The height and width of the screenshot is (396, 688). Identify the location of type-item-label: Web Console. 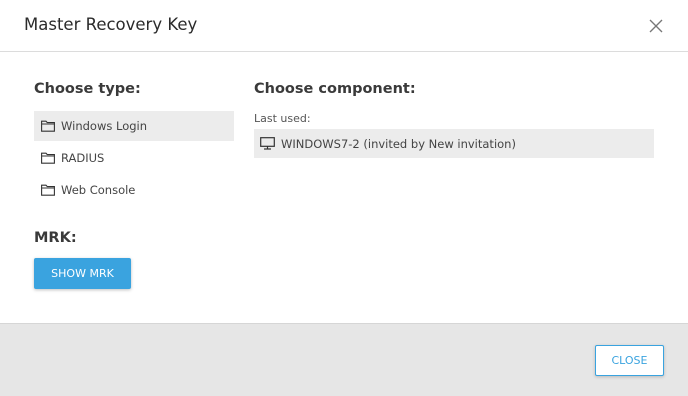
(98, 190).